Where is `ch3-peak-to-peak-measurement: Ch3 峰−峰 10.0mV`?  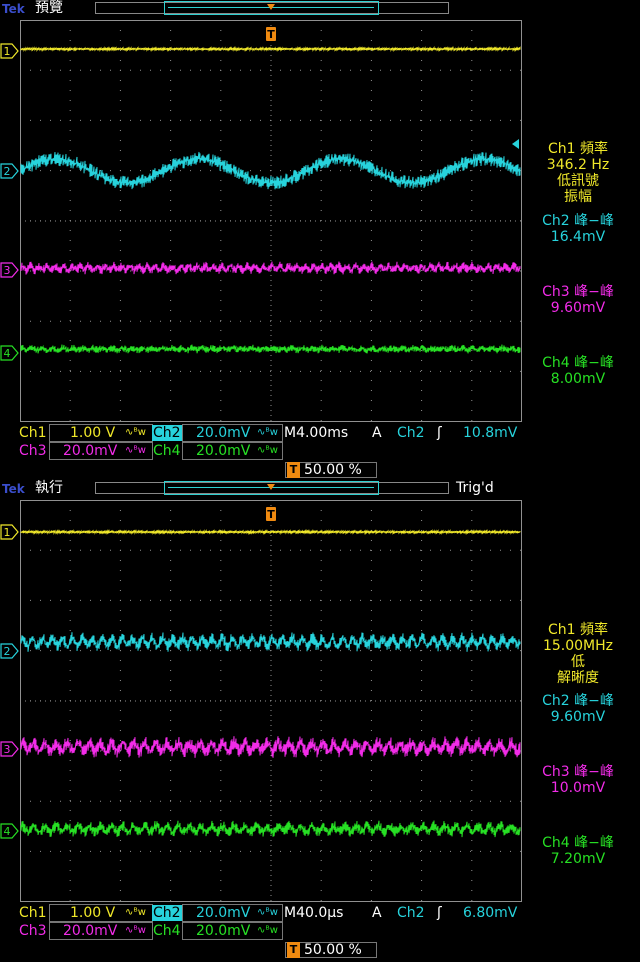 ch3-peak-to-peak-measurement: Ch3 峰−峰 10.0mV is located at coordinates (578, 780).